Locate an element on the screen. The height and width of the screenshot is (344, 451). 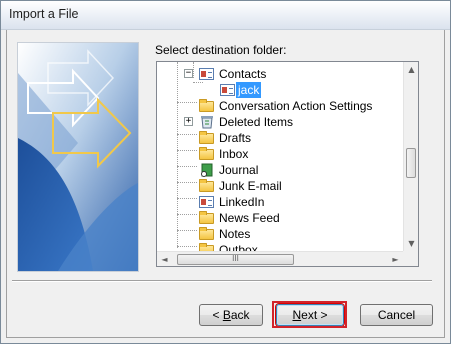
tree-item-deleted-items: + Deleted Items is located at coordinates (280, 122).